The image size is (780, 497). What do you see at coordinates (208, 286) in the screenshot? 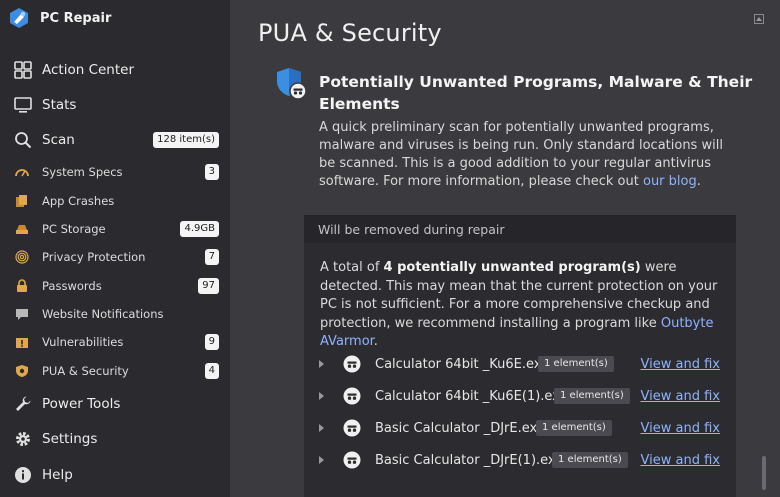
I see `passwords-badge: 97` at bounding box center [208, 286].